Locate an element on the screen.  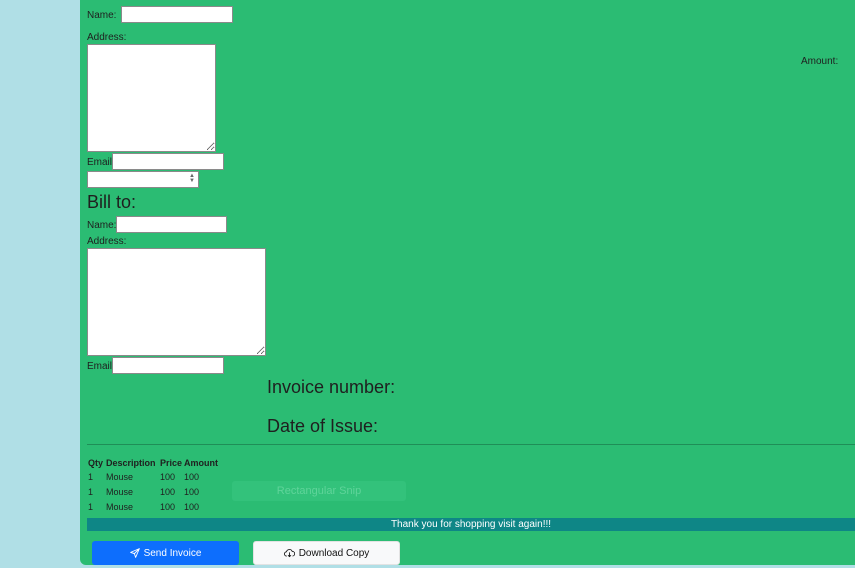
from-email-label: Email: is located at coordinates (101, 162).